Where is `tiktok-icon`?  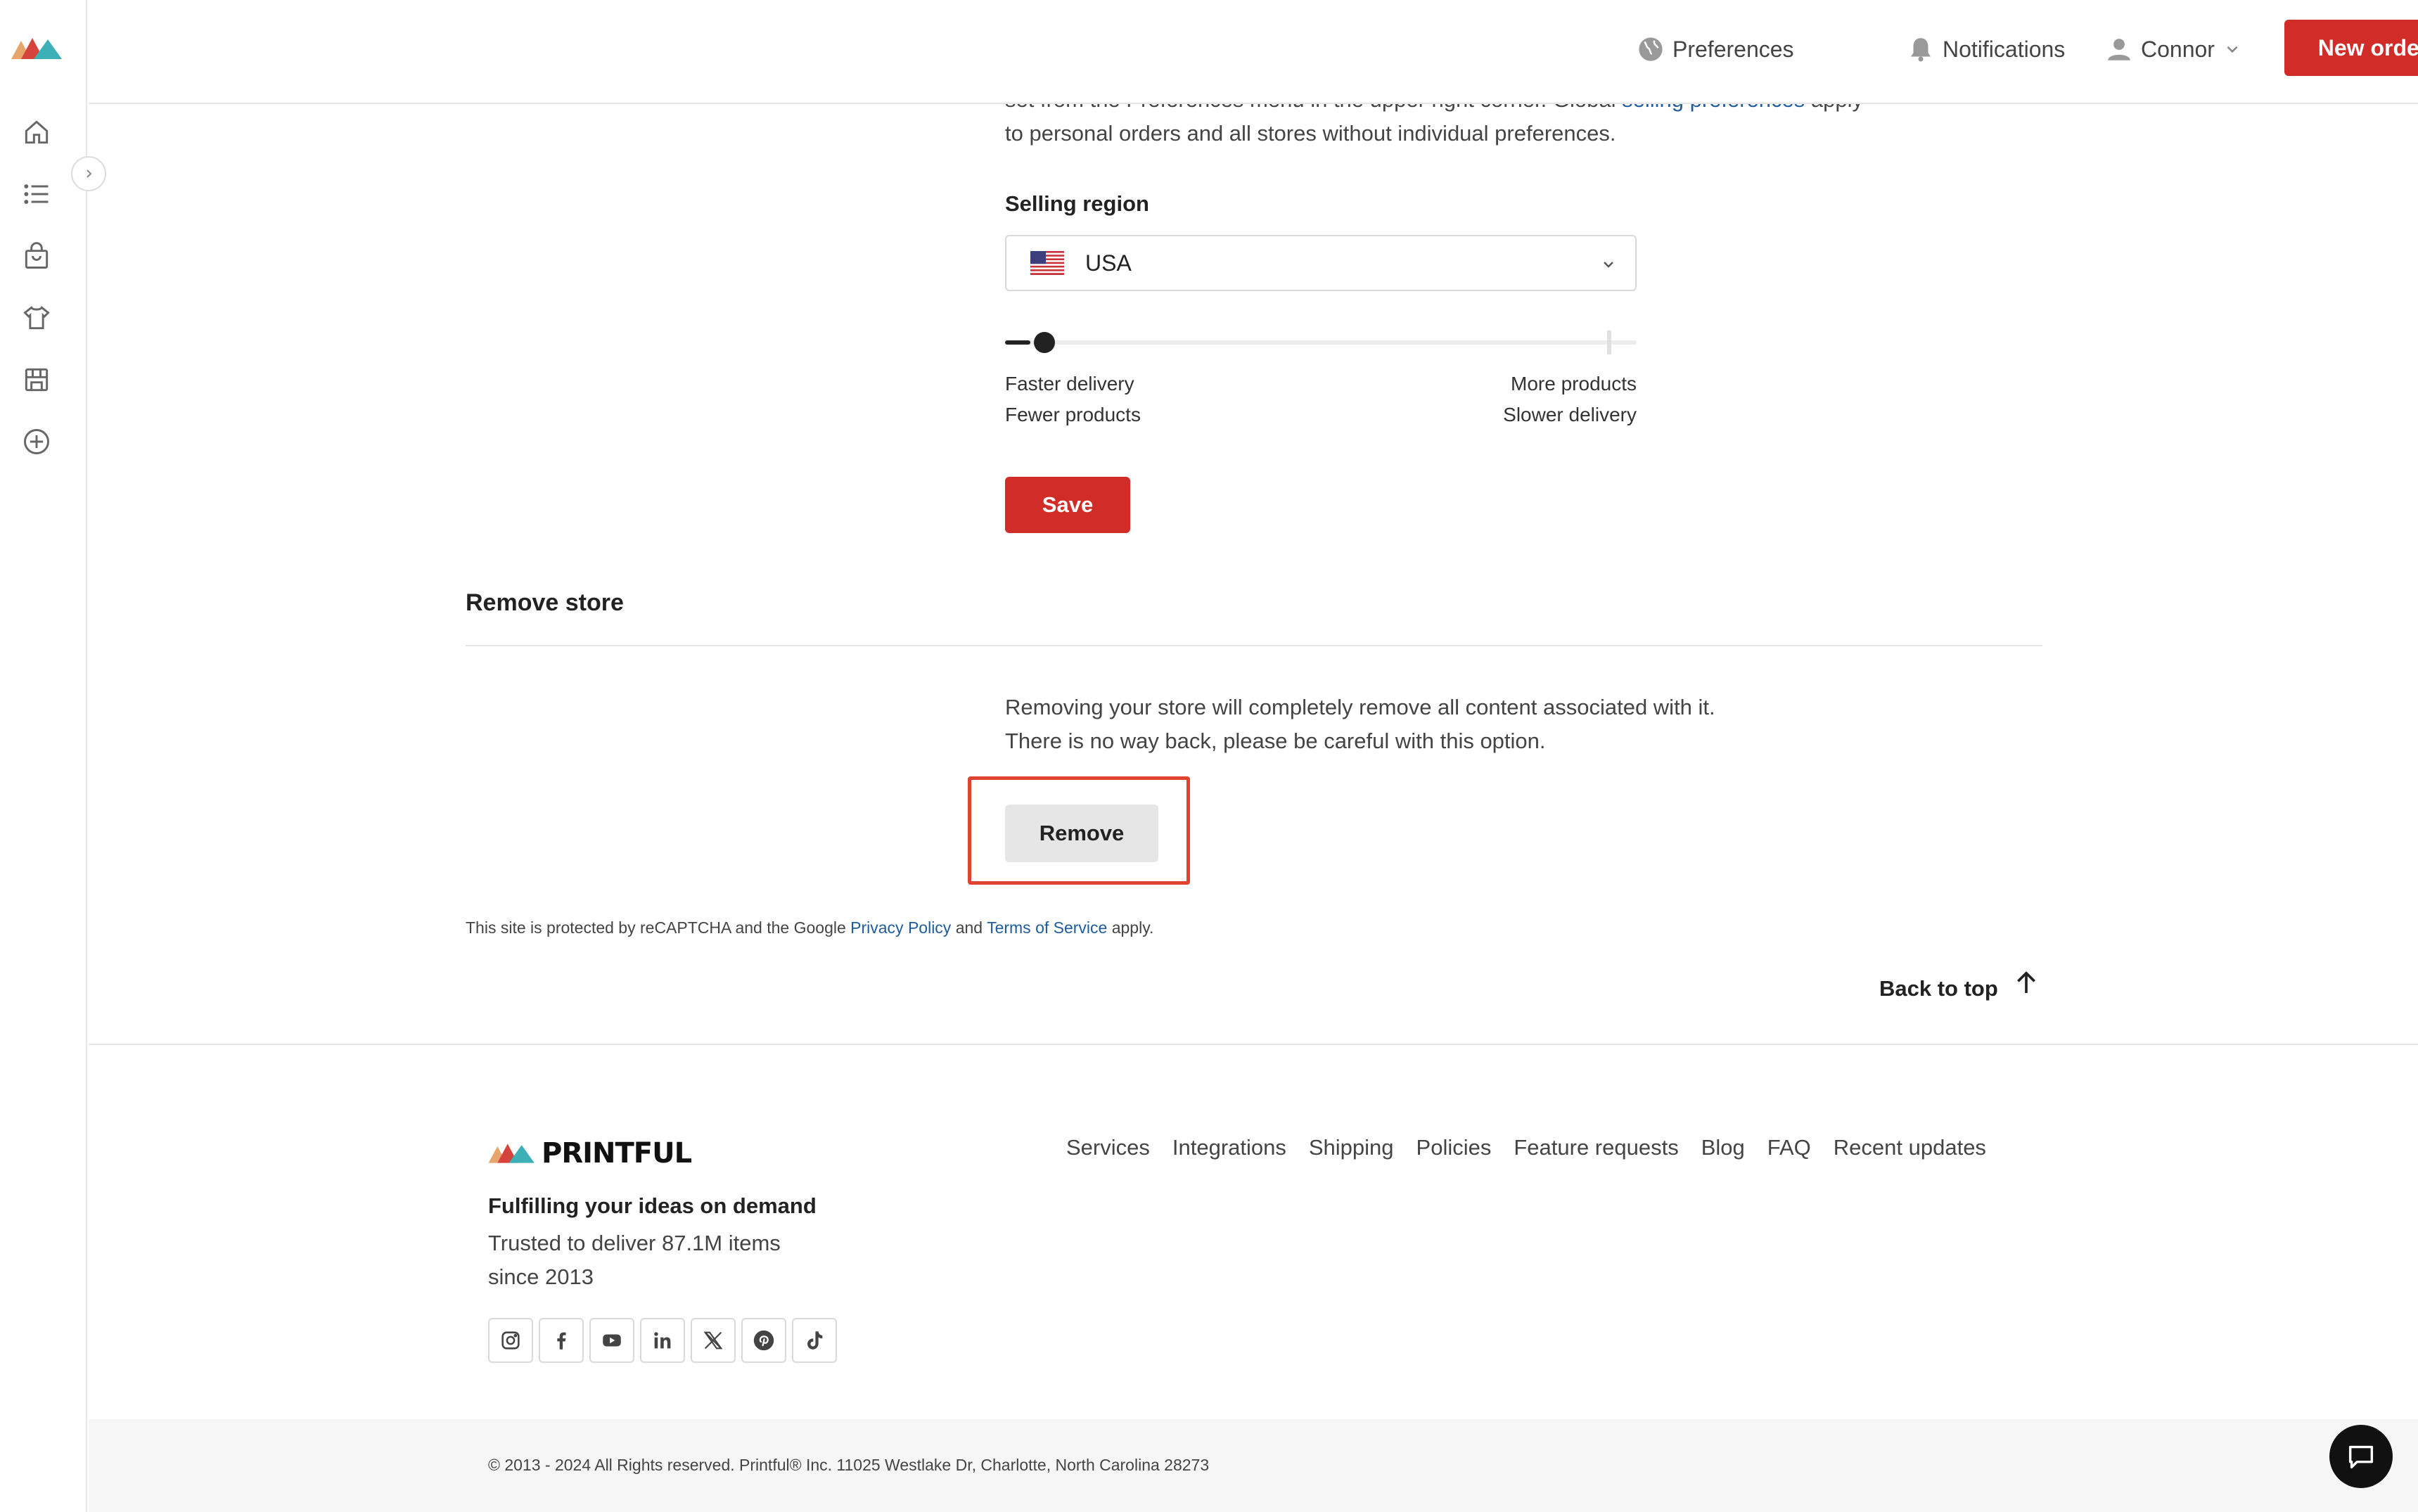 tiktok-icon is located at coordinates (815, 1340).